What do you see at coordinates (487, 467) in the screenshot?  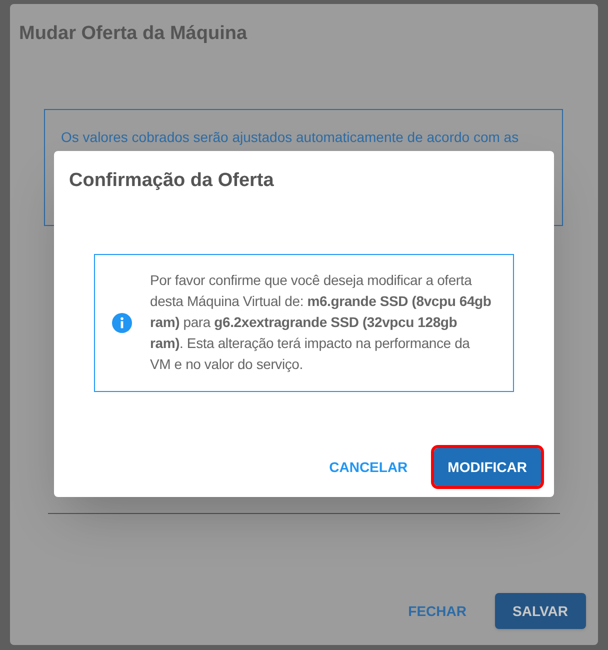 I see `primary-button: MODIFICAR` at bounding box center [487, 467].